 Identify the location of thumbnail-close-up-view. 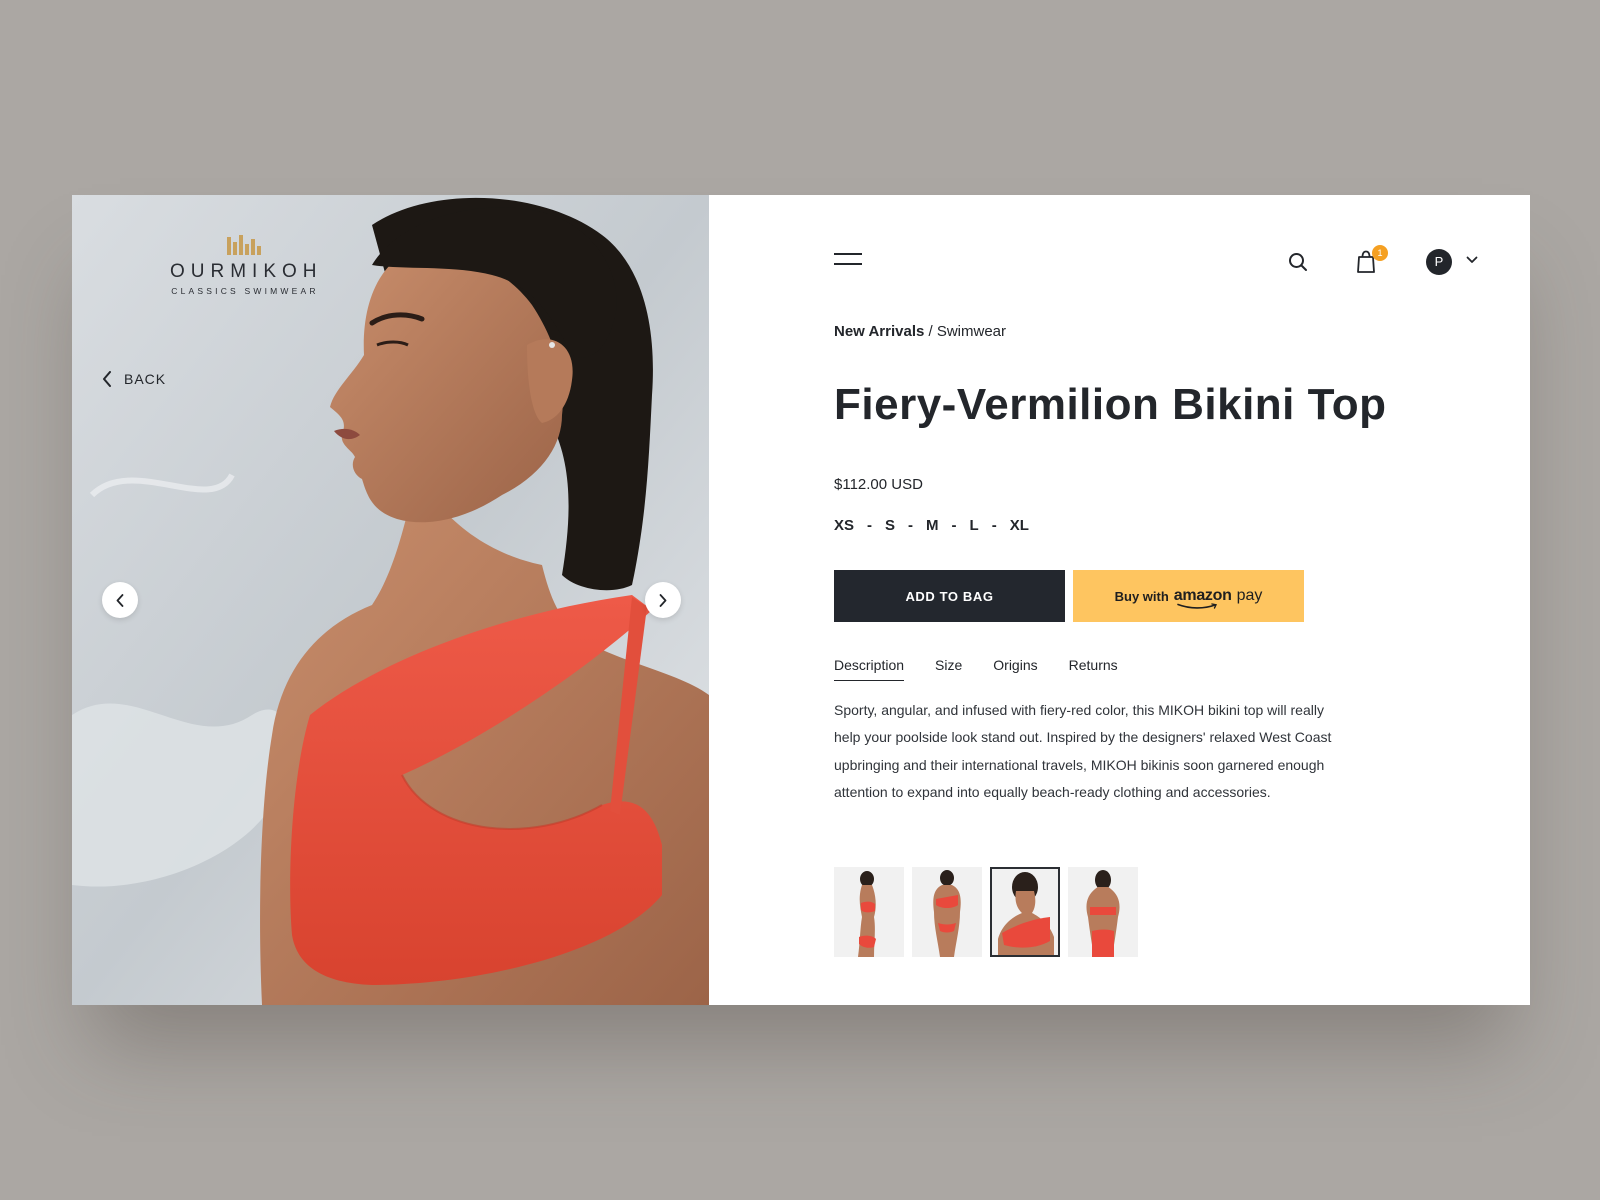
(1025, 912).